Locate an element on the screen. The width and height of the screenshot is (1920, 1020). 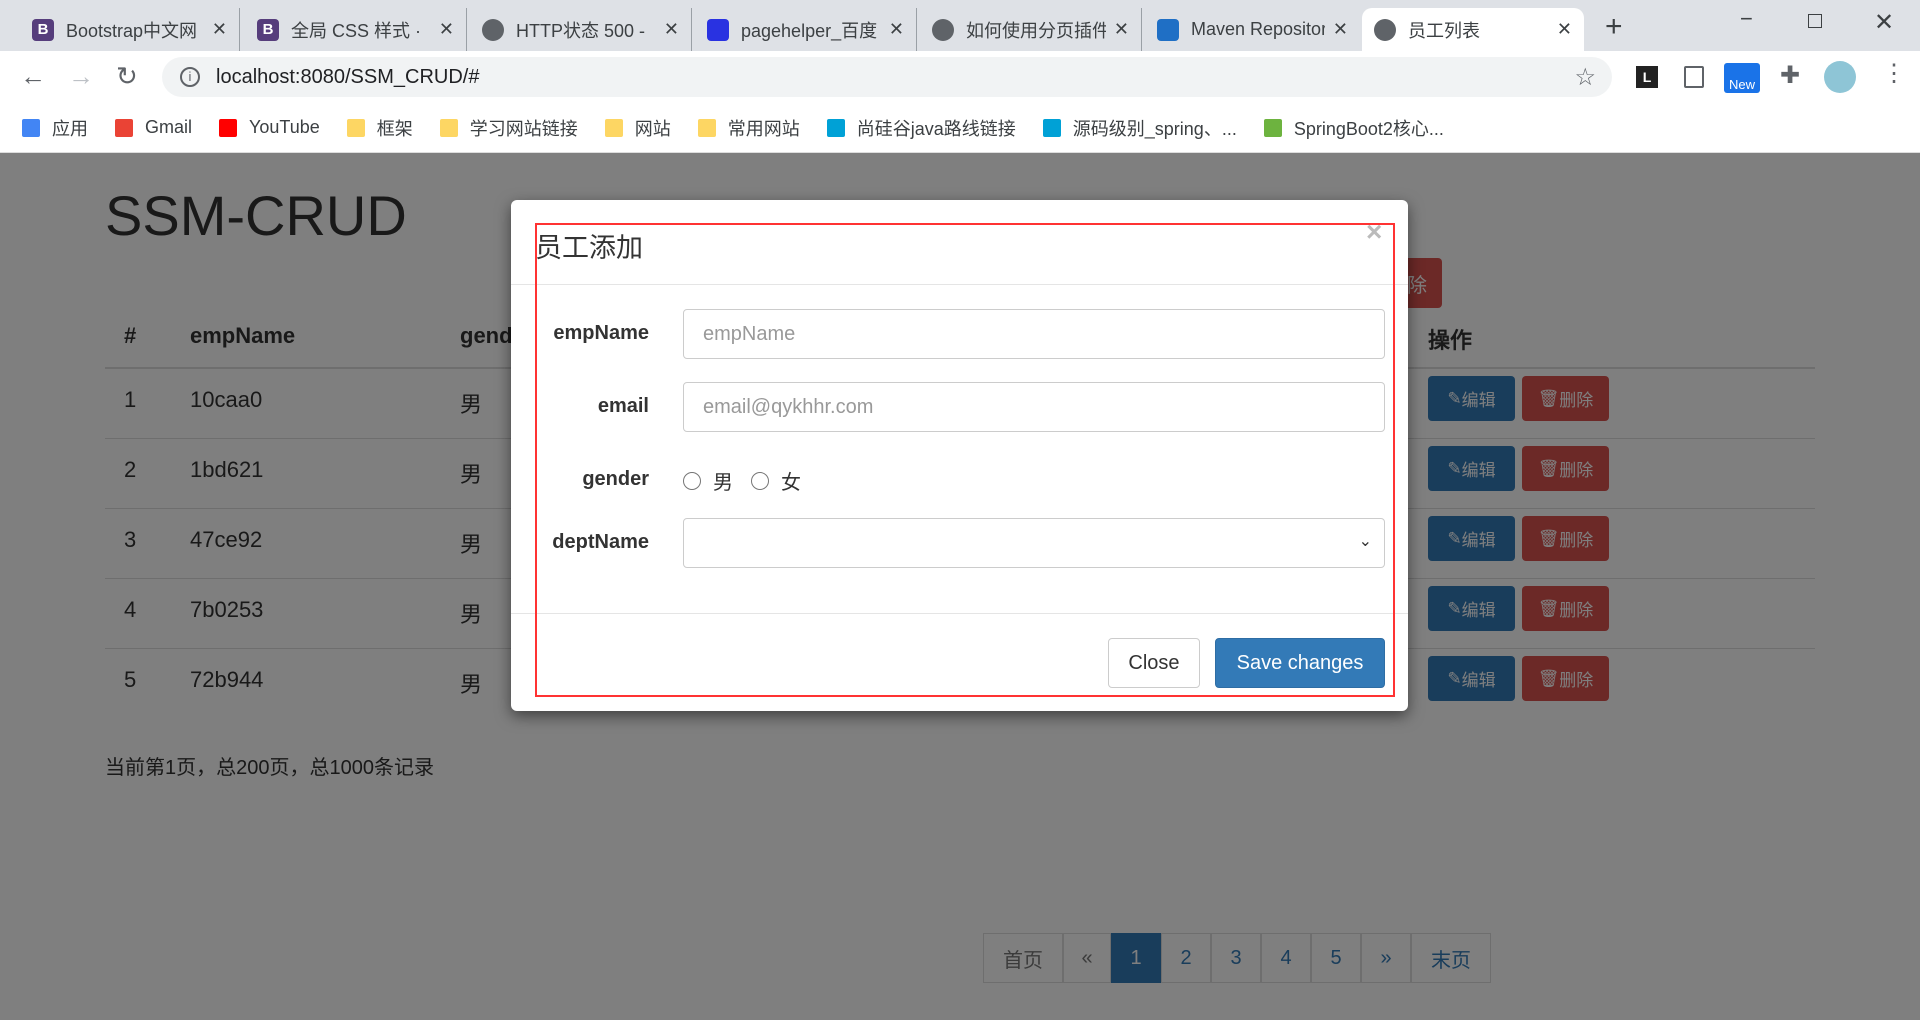
extensions-puzzle-icon: ✚ is located at coordinates (1790, 75).